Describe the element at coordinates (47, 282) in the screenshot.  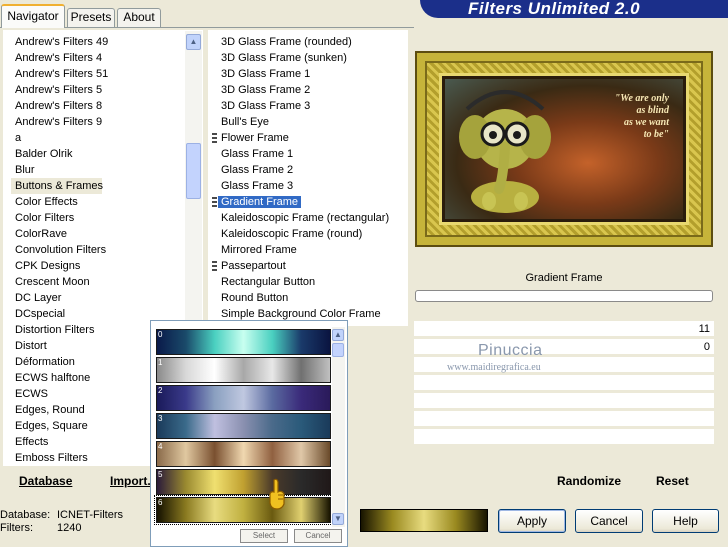
I see `category-item: Crescent Moon` at that location.